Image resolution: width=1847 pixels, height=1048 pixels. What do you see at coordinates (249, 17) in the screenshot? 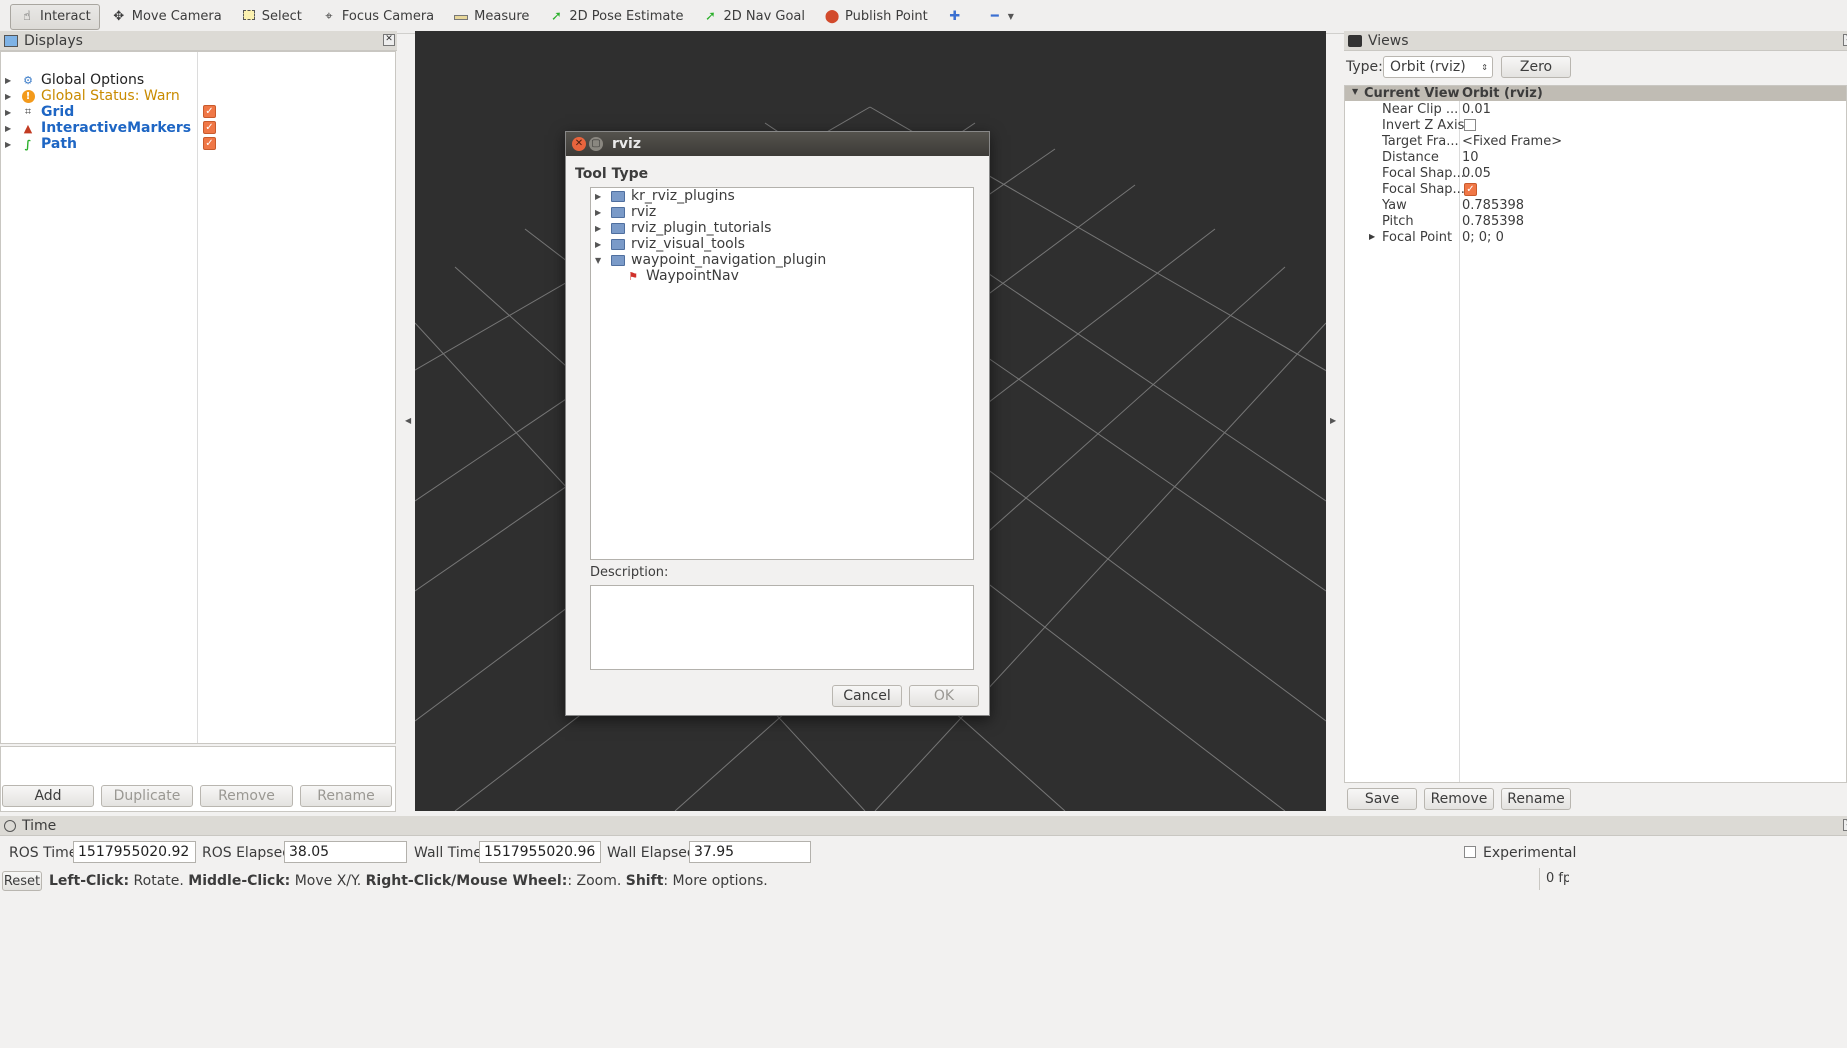
I see `select-box-icon` at bounding box center [249, 17].